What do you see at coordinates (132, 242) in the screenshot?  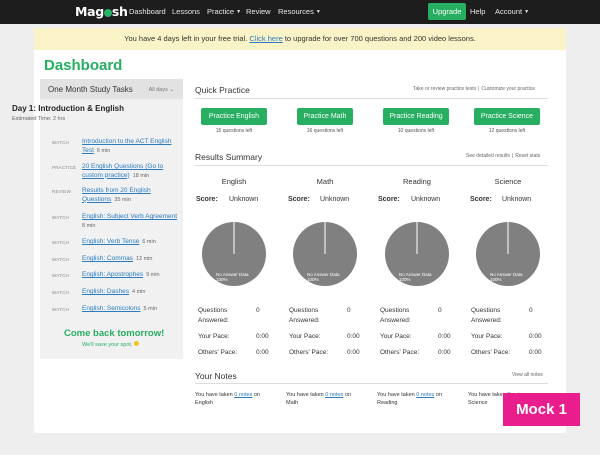 I see `task-item: English: Verb Tense 6 min` at bounding box center [132, 242].